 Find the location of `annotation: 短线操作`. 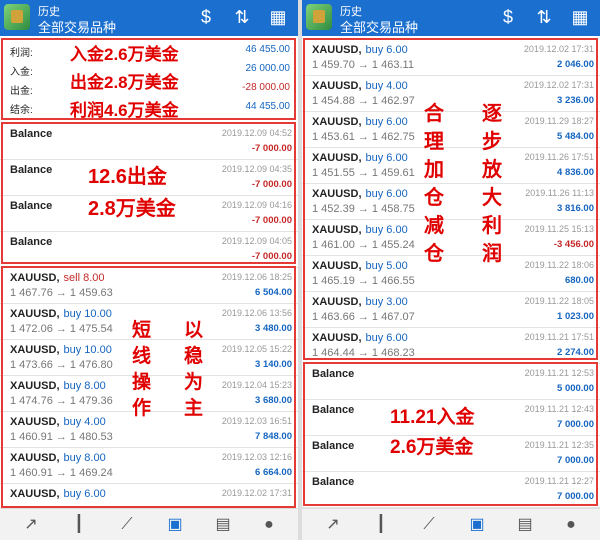

annotation: 短线操作 is located at coordinates (142, 369).